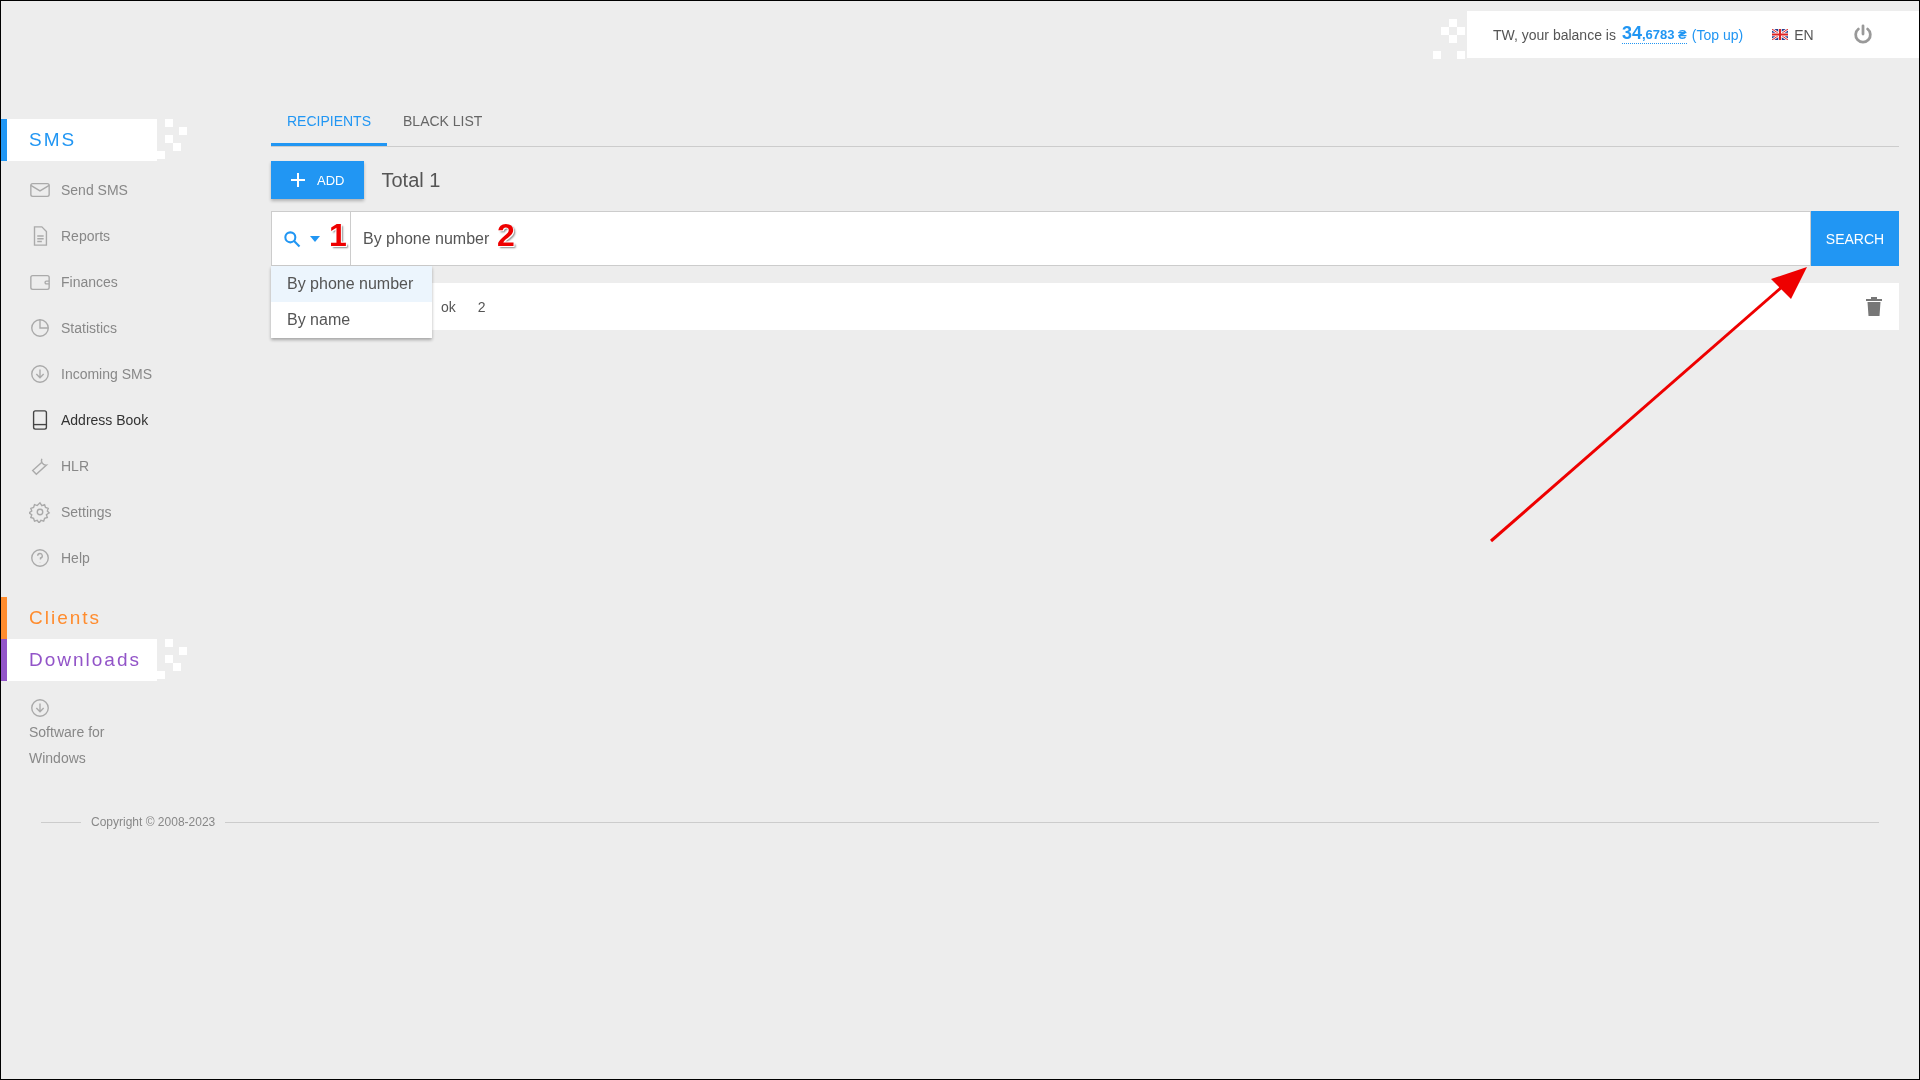 Image resolution: width=1920 pixels, height=1080 pixels. I want to click on annotation-number: 2, so click(506, 235).